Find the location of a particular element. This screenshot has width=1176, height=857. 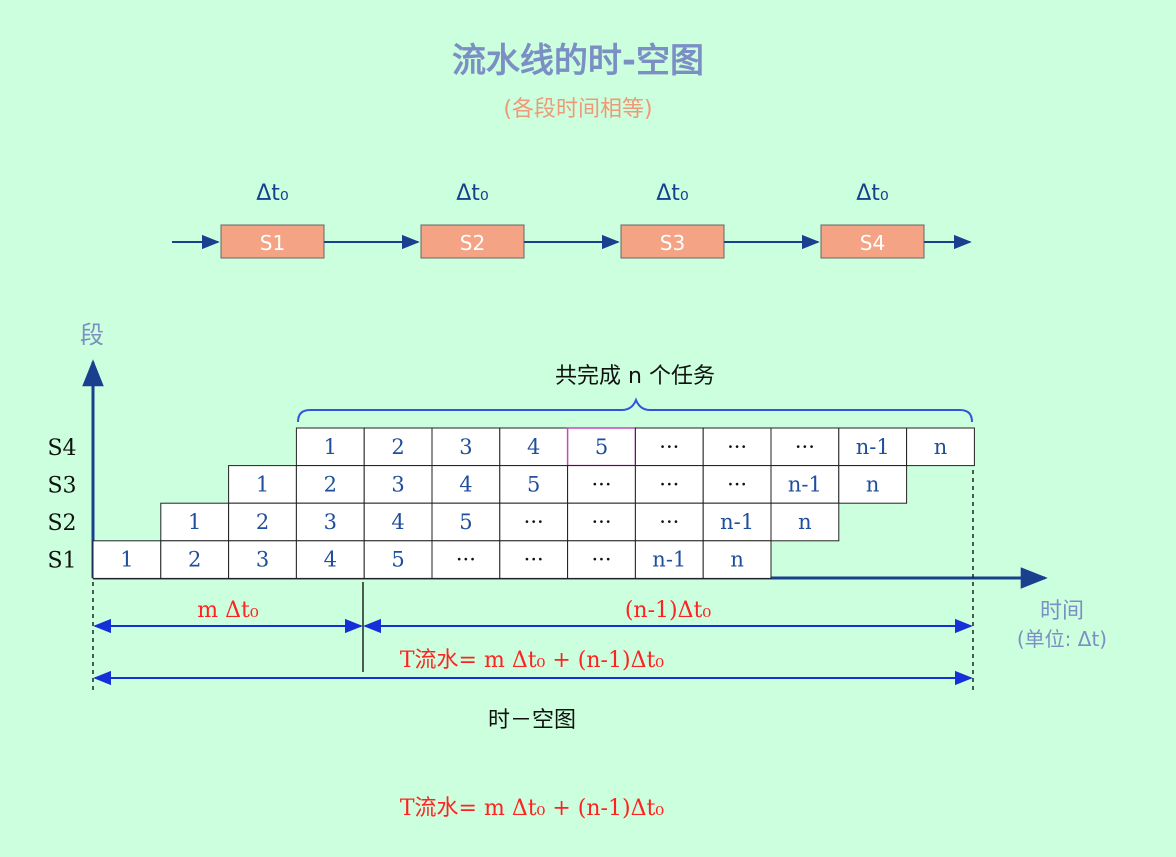

x-axis-unit: (单位: Δt) is located at coordinates (1062, 639).